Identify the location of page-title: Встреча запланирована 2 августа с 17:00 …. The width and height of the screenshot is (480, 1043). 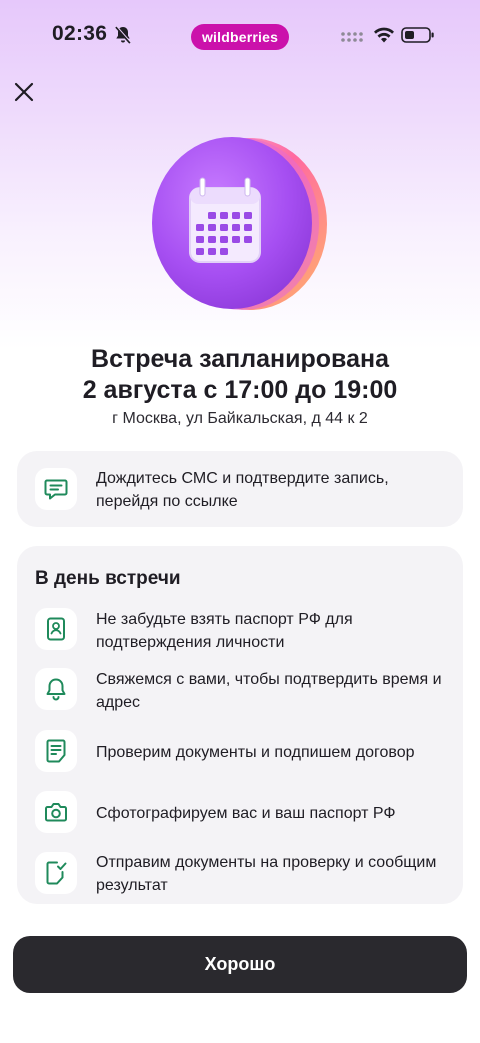
(240, 375).